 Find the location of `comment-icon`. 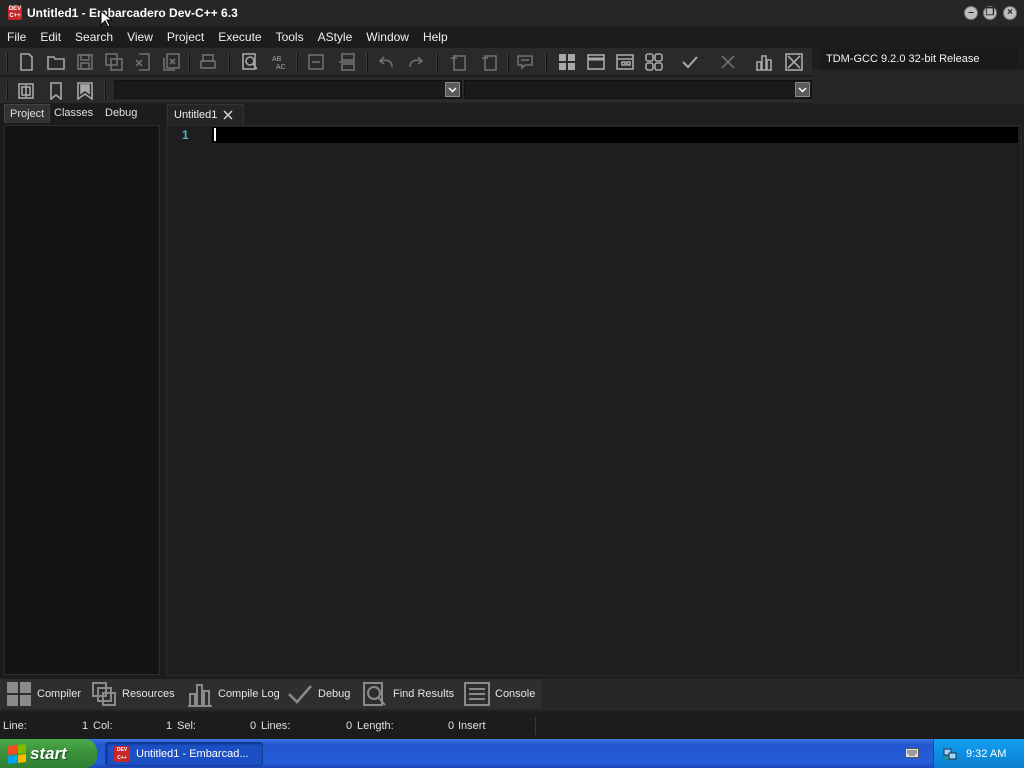

comment-icon is located at coordinates (525, 62).